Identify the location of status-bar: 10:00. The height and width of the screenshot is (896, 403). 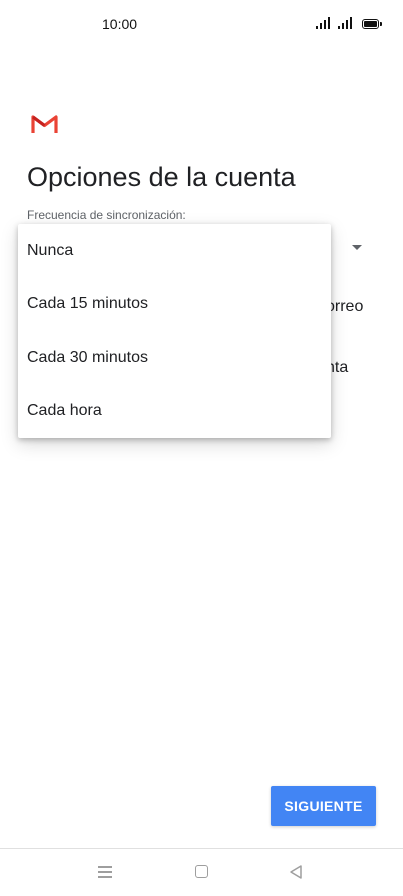
(201, 24).